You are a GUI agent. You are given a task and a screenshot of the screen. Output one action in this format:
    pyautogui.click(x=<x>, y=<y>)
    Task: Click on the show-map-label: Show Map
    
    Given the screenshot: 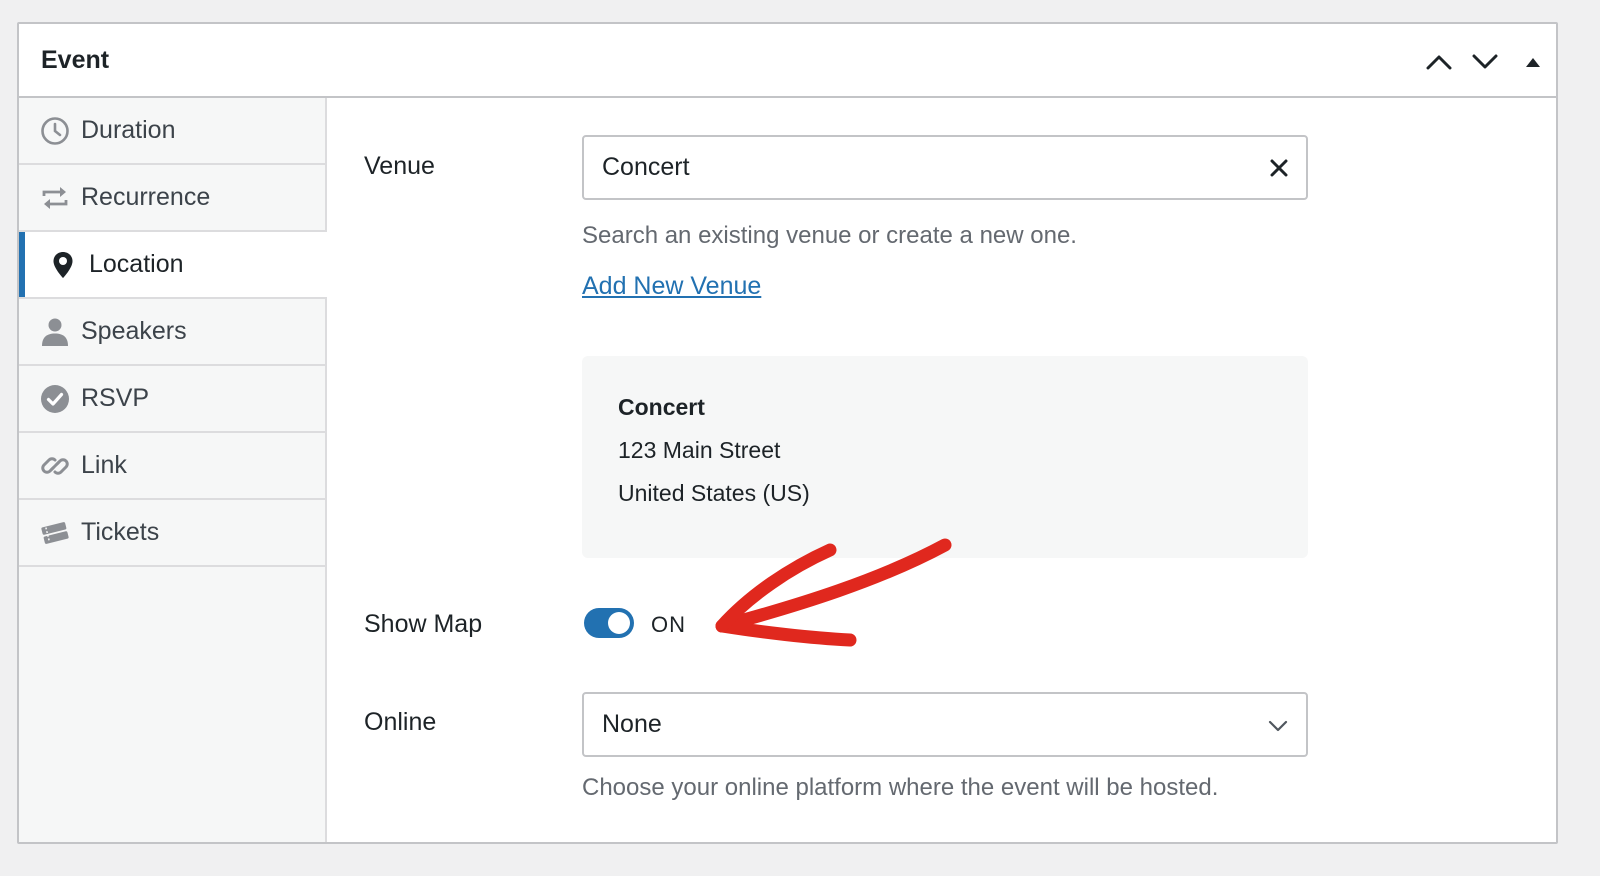 What is the action you would take?
    pyautogui.click(x=423, y=624)
    